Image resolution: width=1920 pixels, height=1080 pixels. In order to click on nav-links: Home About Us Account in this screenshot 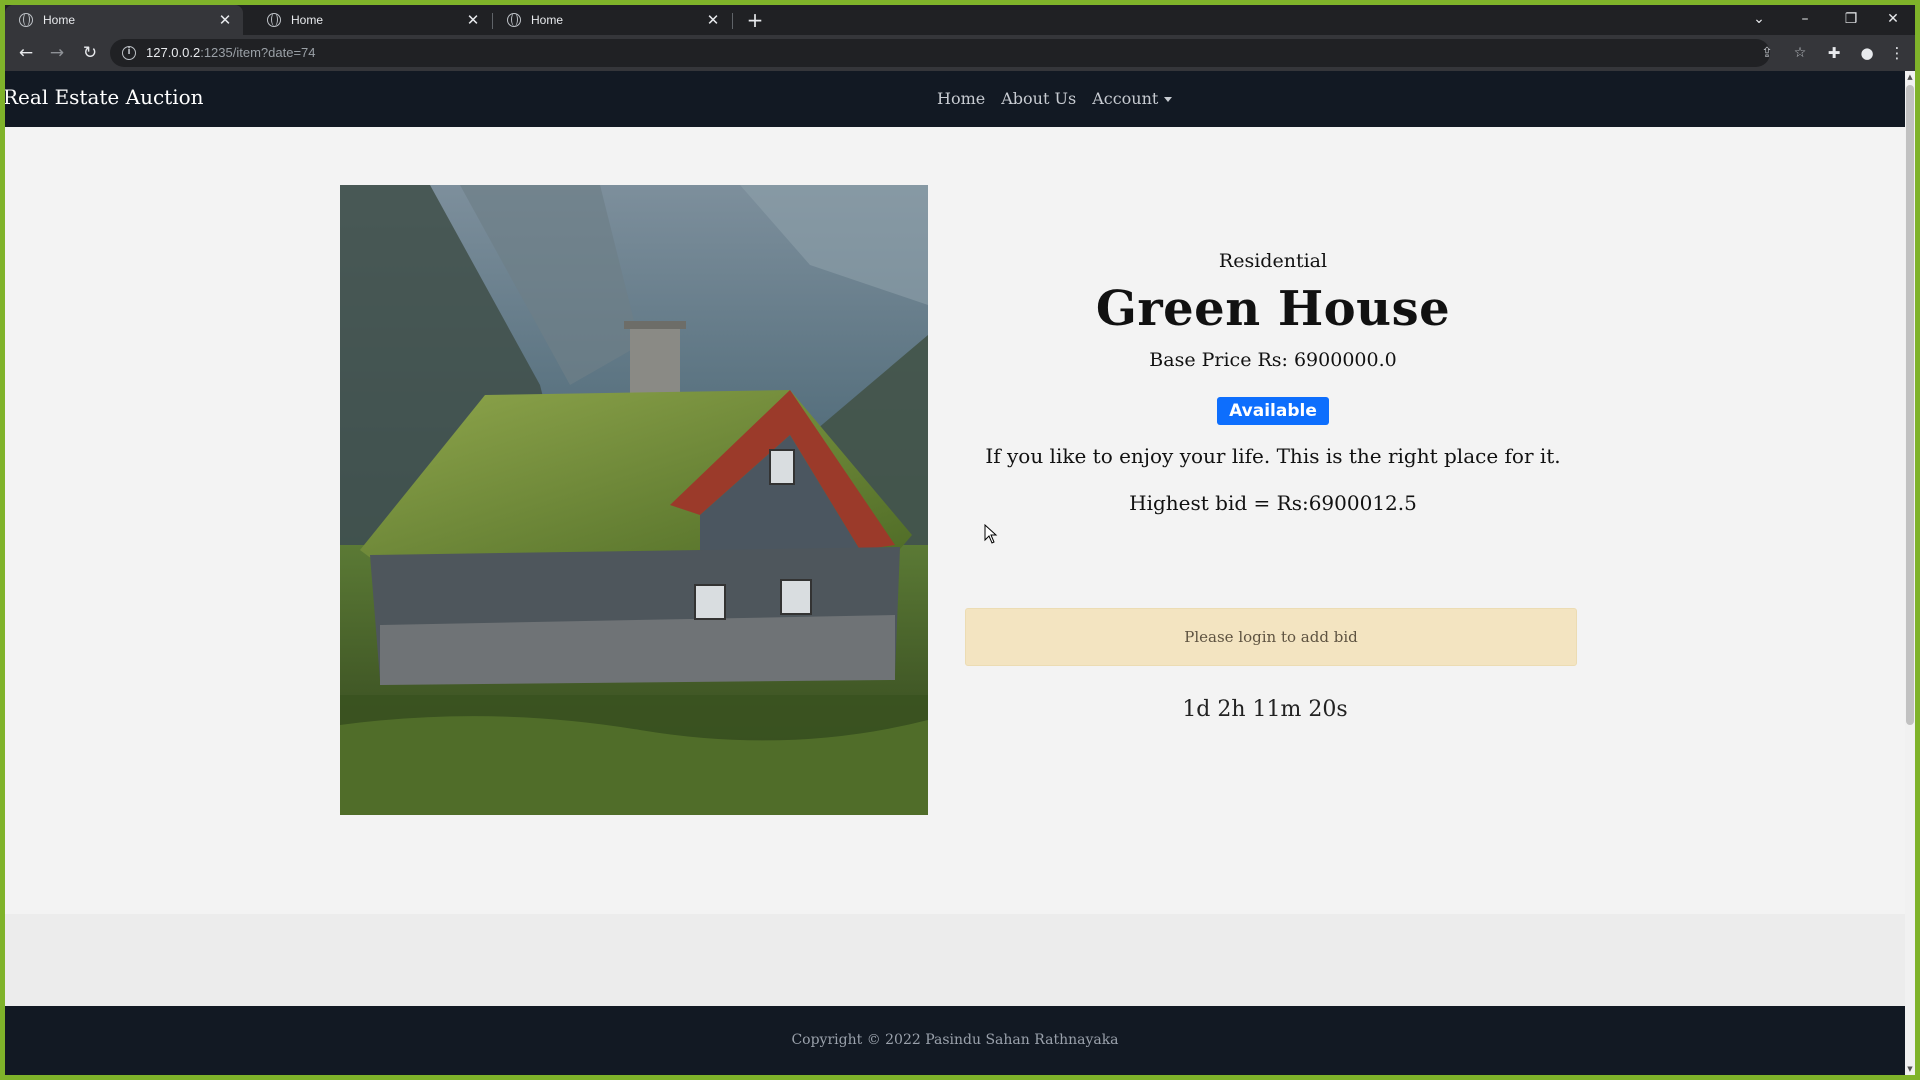, I will do `click(1055, 98)`.